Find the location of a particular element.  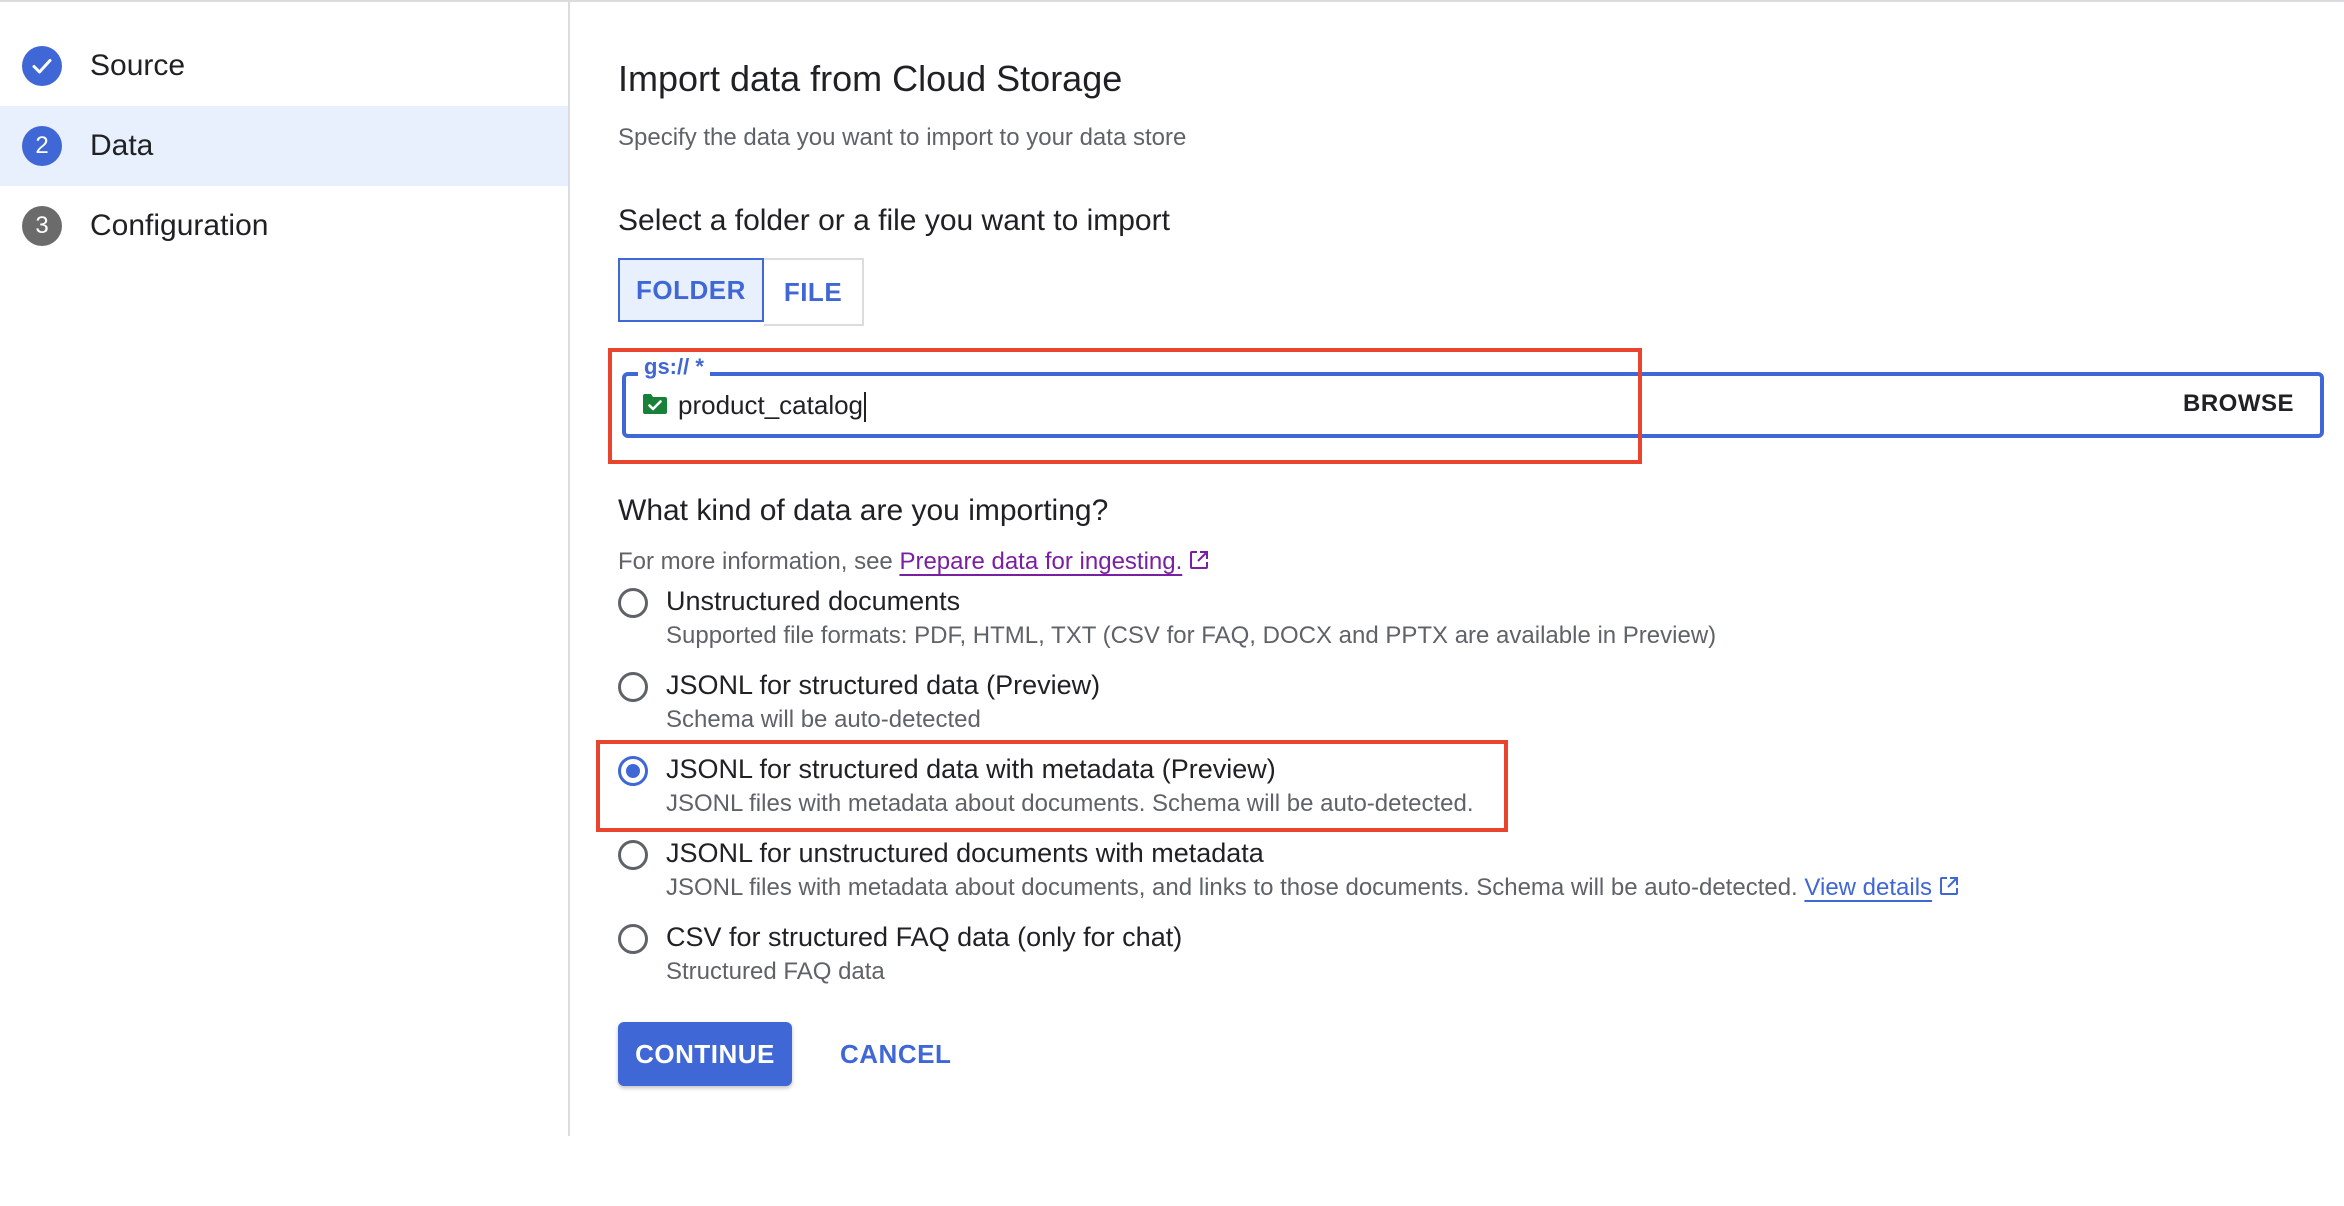

file-toggle-button: FILE is located at coordinates (814, 292).